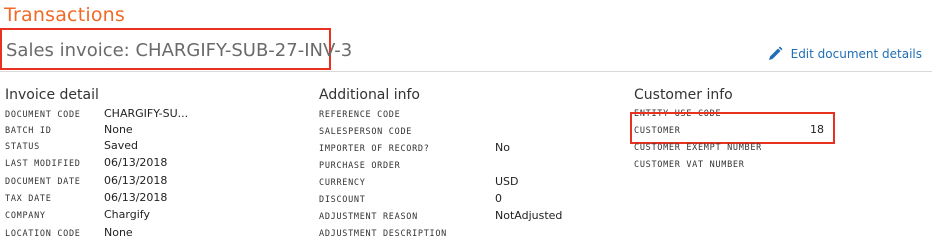 The image size is (932, 251). Describe the element at coordinates (502, 147) in the screenshot. I see `additional-value: No` at that location.